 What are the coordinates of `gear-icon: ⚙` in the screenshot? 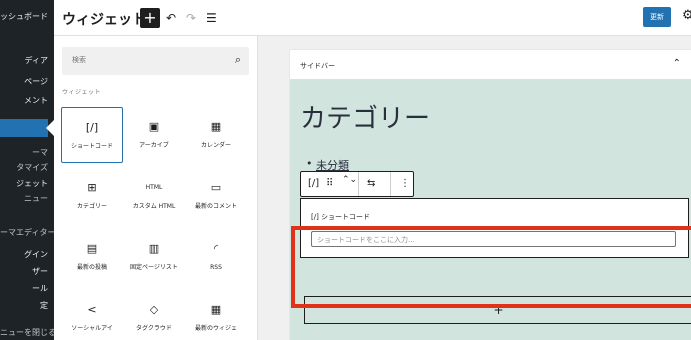 It's located at (686, 15).